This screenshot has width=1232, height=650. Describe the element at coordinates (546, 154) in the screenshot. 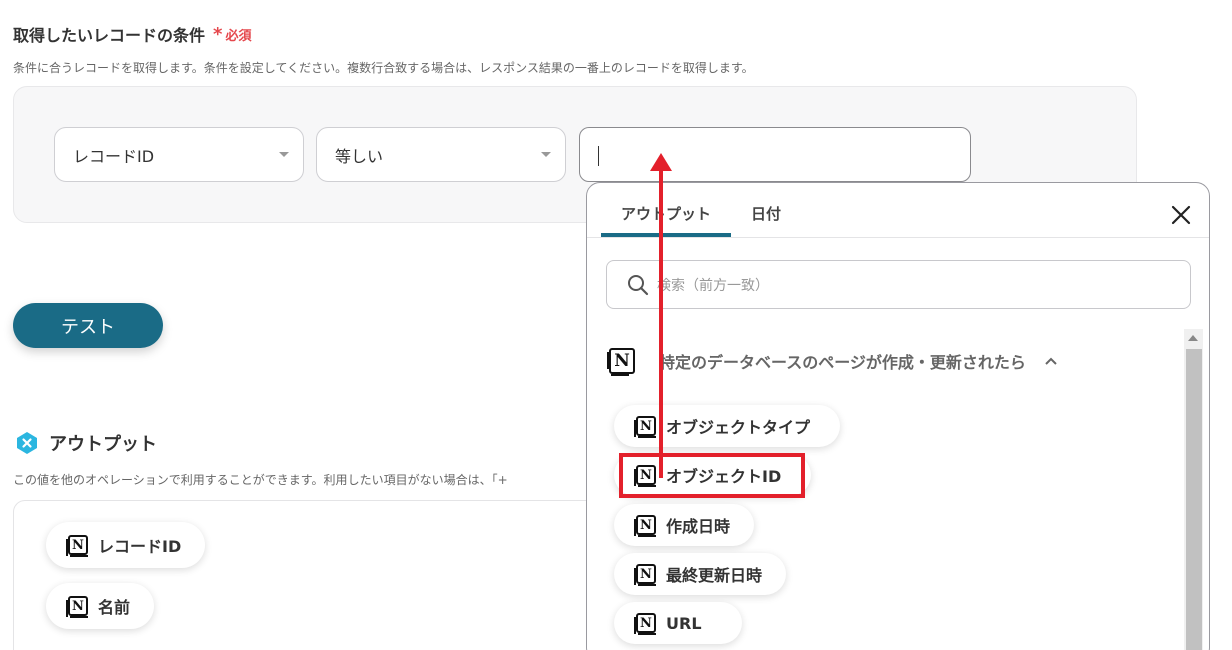

I see `operator-select-caret-icon` at that location.